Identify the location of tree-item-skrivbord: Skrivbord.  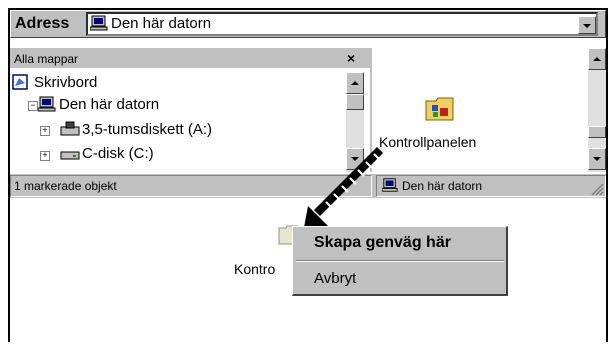
(65, 82).